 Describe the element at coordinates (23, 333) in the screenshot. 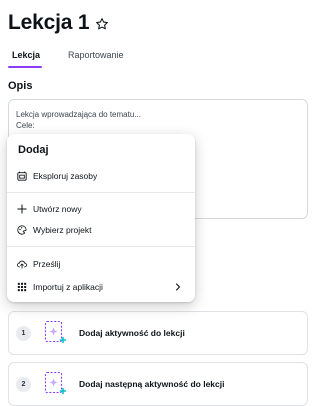

I see `activity-number-badge: 1` at that location.